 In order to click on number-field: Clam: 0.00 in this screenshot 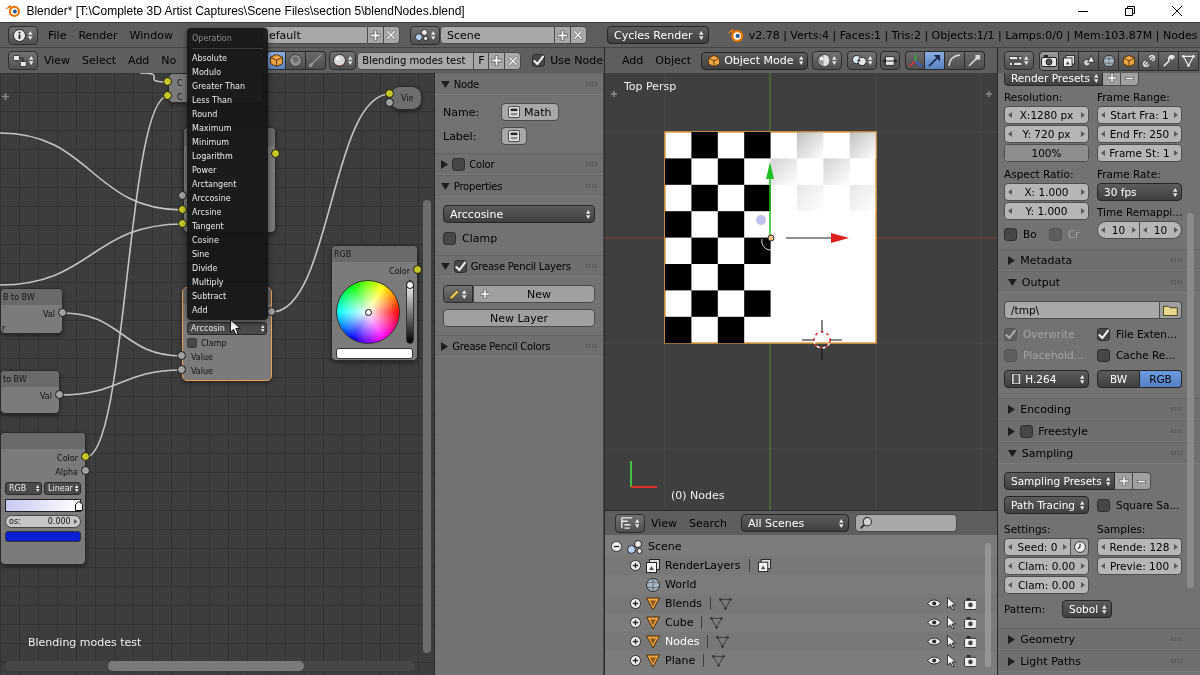, I will do `click(1046, 566)`.